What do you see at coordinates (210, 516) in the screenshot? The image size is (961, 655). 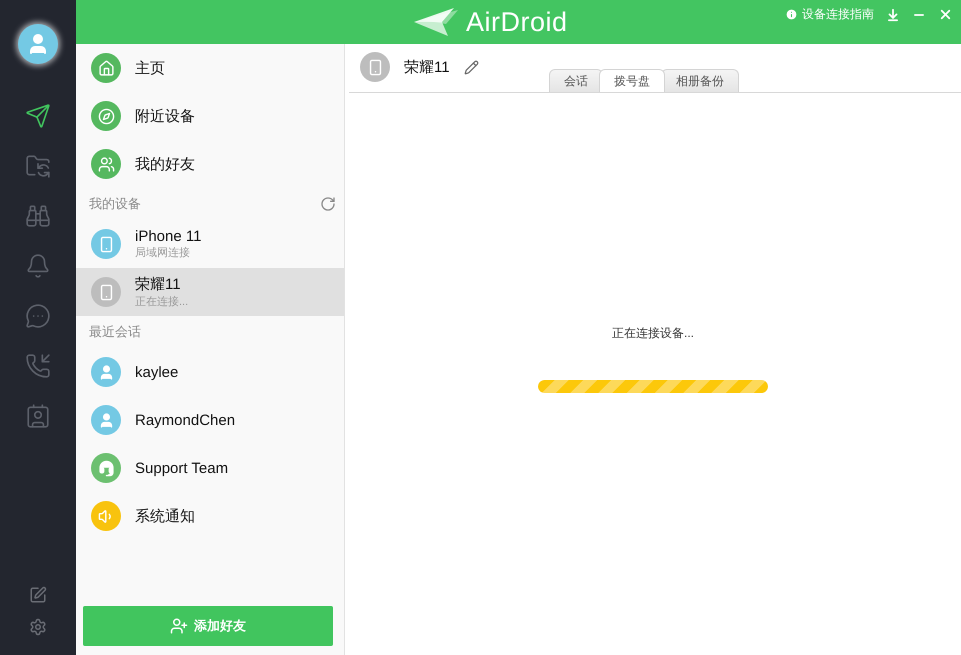 I see `conversation-item: 系统通知` at bounding box center [210, 516].